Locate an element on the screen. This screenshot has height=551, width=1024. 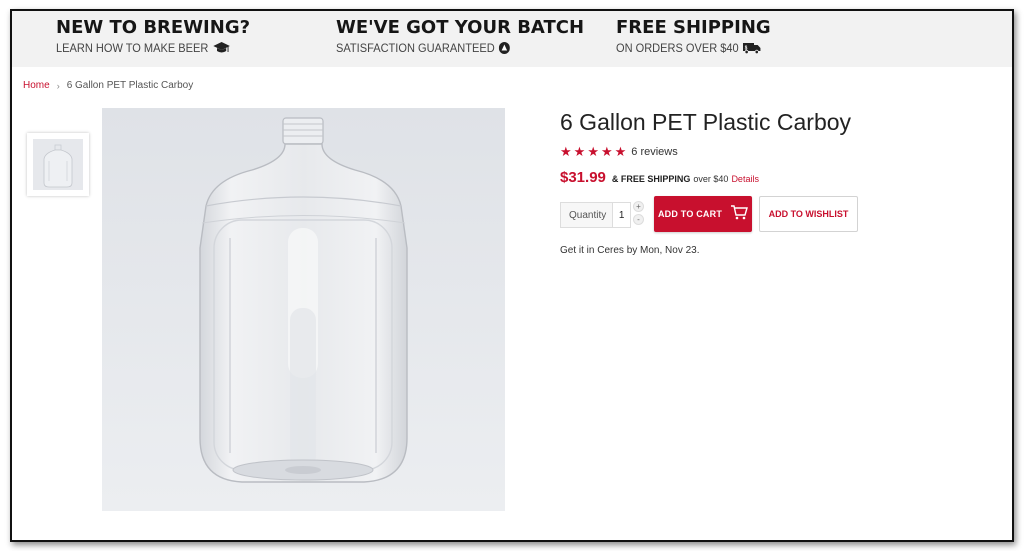
cart-icon is located at coordinates (739, 214).